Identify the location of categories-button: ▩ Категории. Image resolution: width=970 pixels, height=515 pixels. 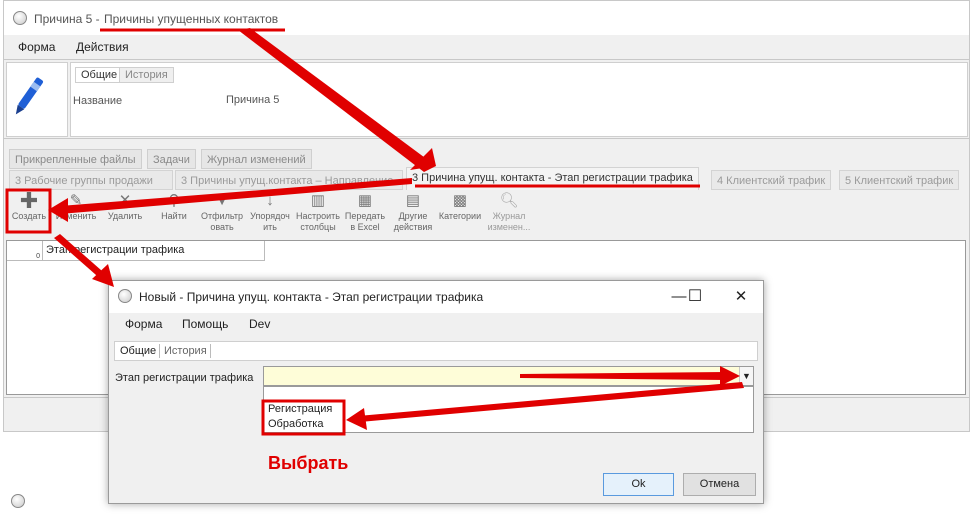
(460, 214).